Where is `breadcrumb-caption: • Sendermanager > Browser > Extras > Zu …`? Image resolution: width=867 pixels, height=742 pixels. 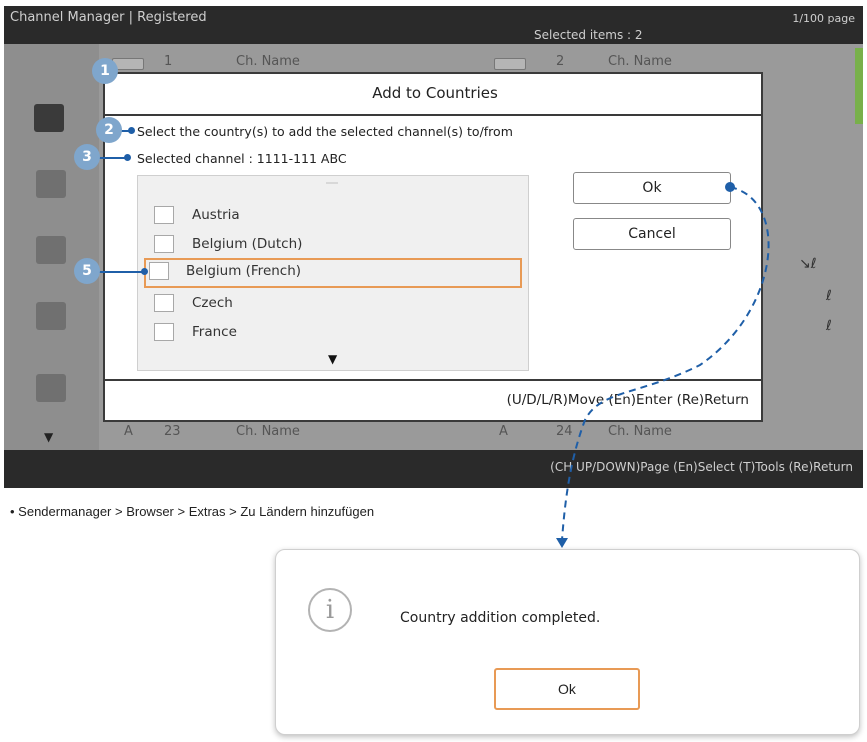 breadcrumb-caption: • Sendermanager > Browser > Extras > Zu … is located at coordinates (192, 511).